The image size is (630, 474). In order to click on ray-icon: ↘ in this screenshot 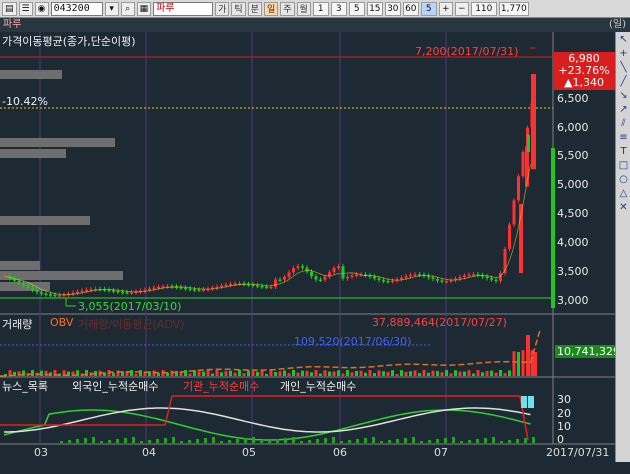, I will do `click(623, 95)`.